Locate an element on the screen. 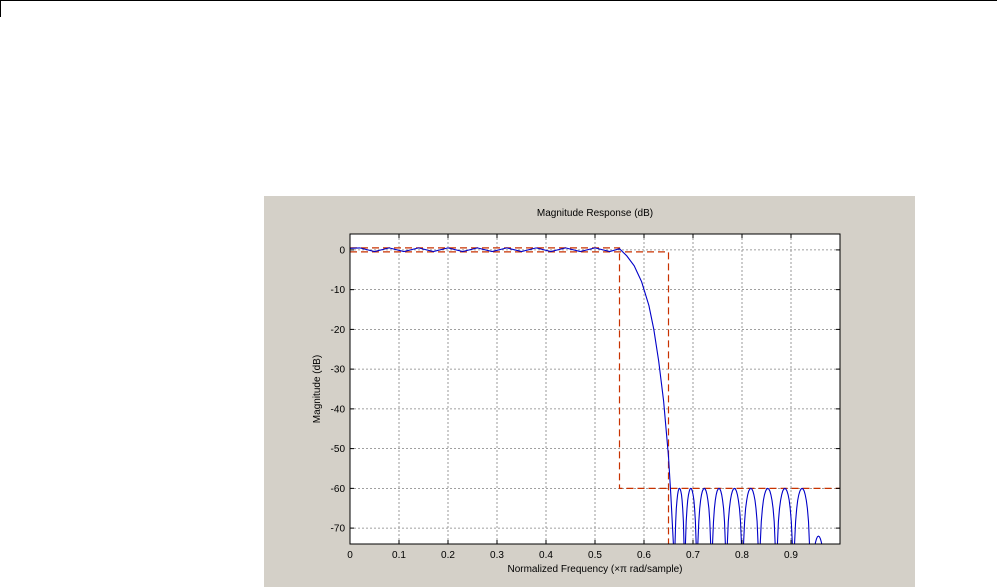 This screenshot has height=587, width=997. x-tick-label: 0.2 is located at coordinates (448, 555).